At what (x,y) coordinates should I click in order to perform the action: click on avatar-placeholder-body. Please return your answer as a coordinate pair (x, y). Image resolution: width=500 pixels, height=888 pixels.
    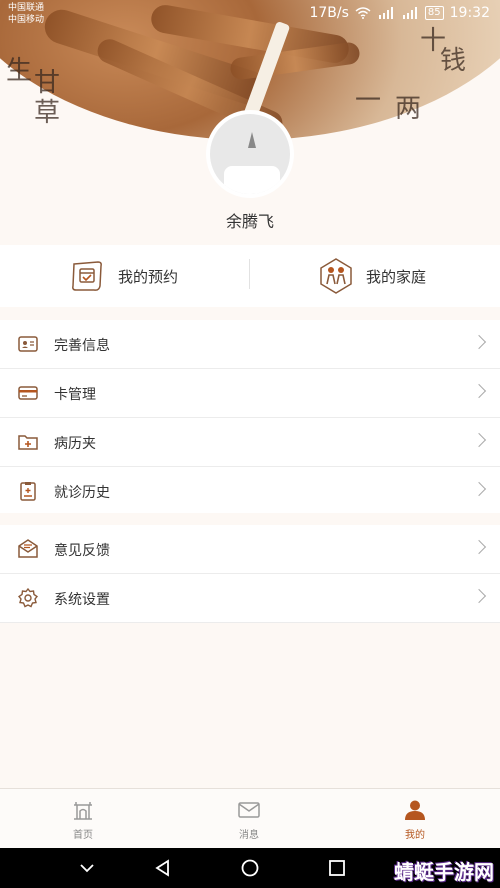
    Looking at the image, I should click on (252, 180).